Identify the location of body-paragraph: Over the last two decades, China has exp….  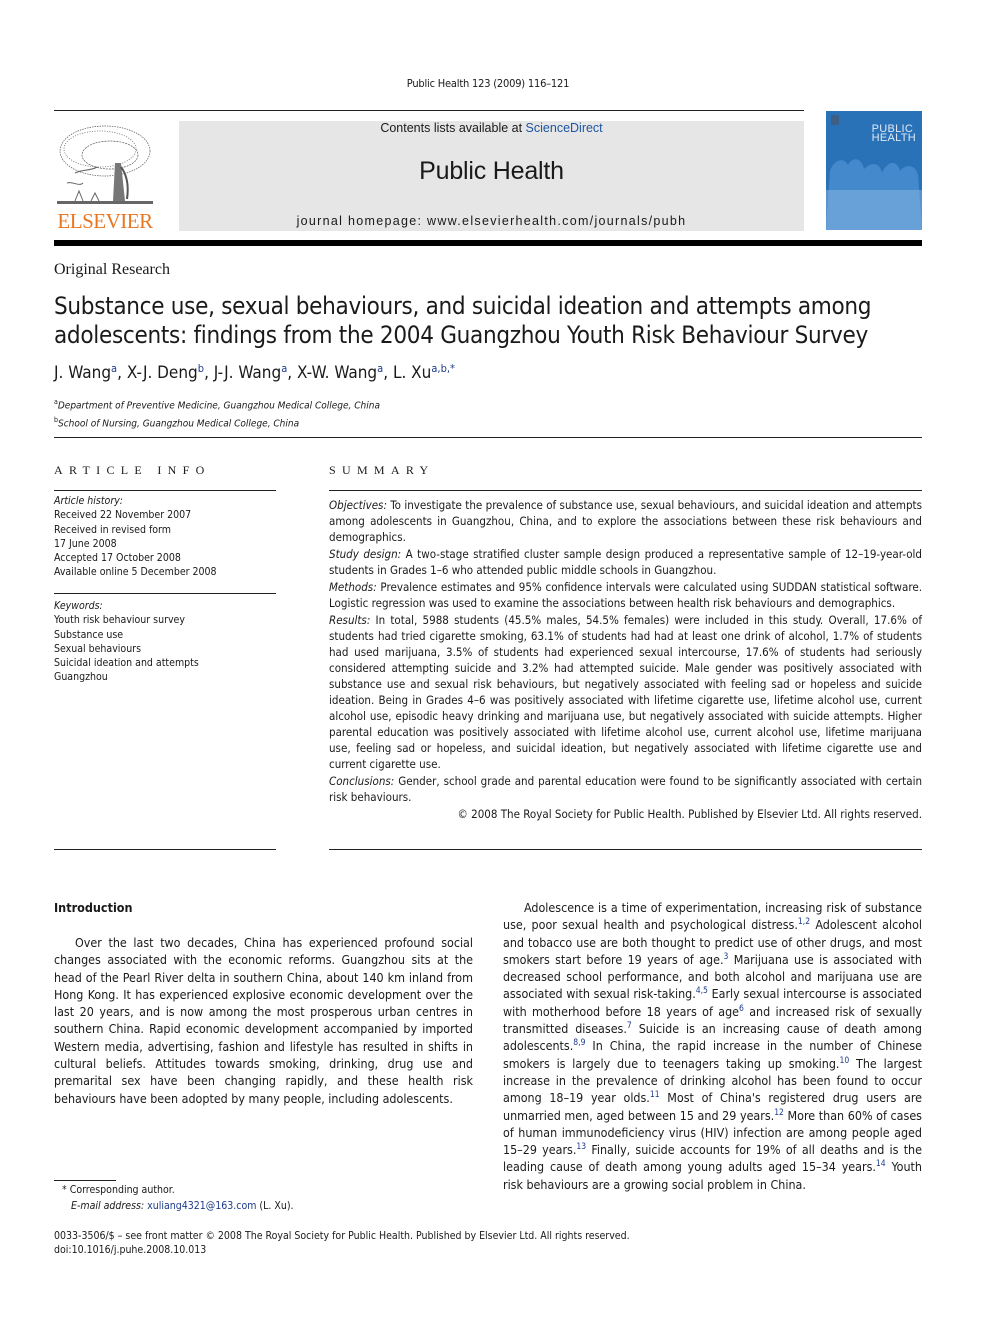
(263, 1020).